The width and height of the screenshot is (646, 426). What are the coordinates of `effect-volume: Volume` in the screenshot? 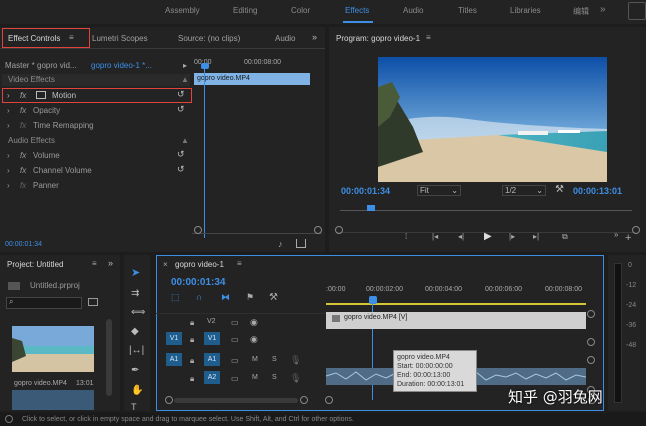 It's located at (46, 155).